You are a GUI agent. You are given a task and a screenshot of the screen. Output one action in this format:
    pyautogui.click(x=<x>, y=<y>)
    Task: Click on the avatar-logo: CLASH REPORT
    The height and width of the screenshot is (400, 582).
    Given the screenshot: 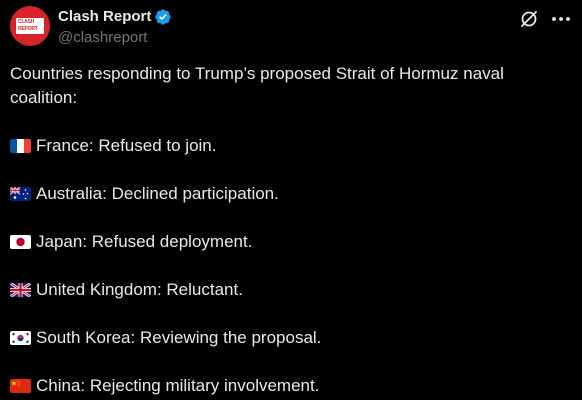 What is the action you would take?
    pyautogui.click(x=30, y=26)
    